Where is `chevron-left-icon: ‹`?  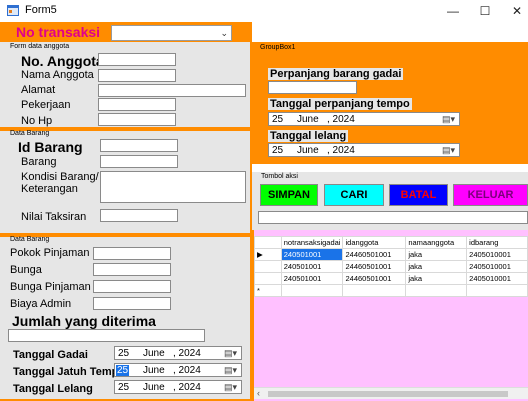 chevron-left-icon: ‹ is located at coordinates (258, 393).